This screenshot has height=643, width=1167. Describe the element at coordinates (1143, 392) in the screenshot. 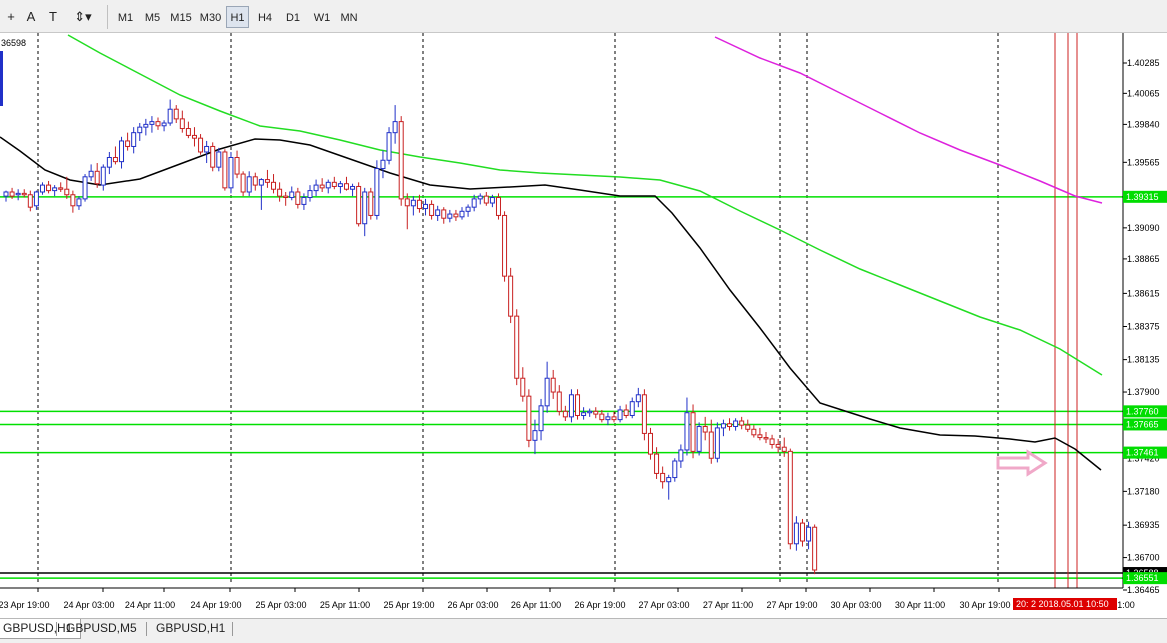

I see `price-tick-label: 1.37900` at that location.